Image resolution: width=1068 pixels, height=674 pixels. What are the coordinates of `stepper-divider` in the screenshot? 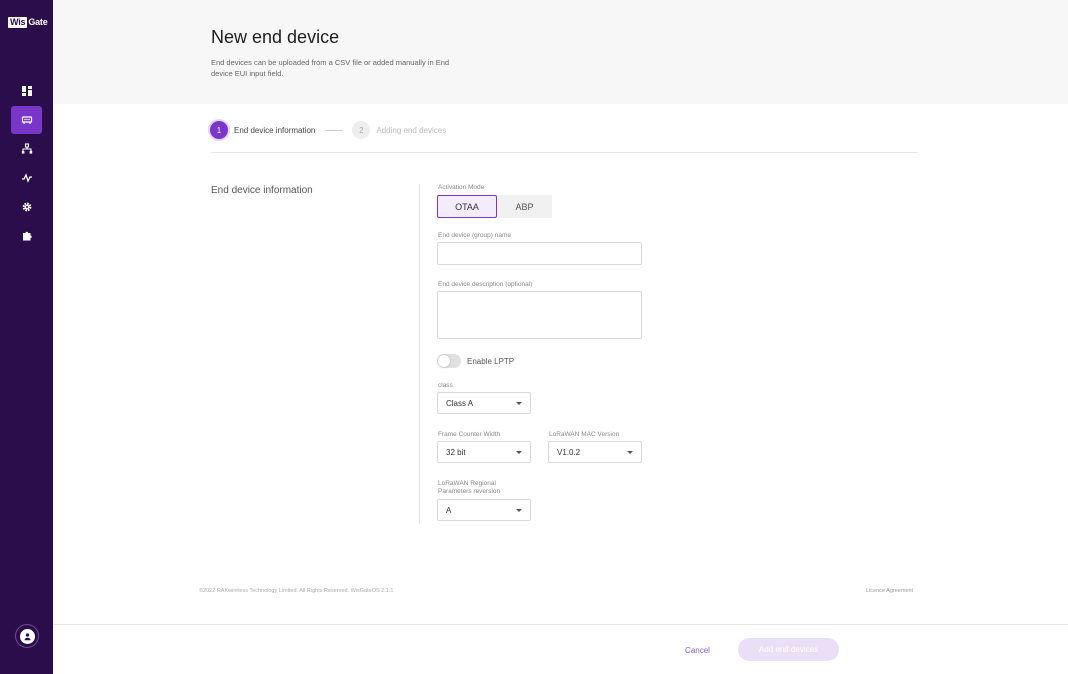 It's located at (564, 152).